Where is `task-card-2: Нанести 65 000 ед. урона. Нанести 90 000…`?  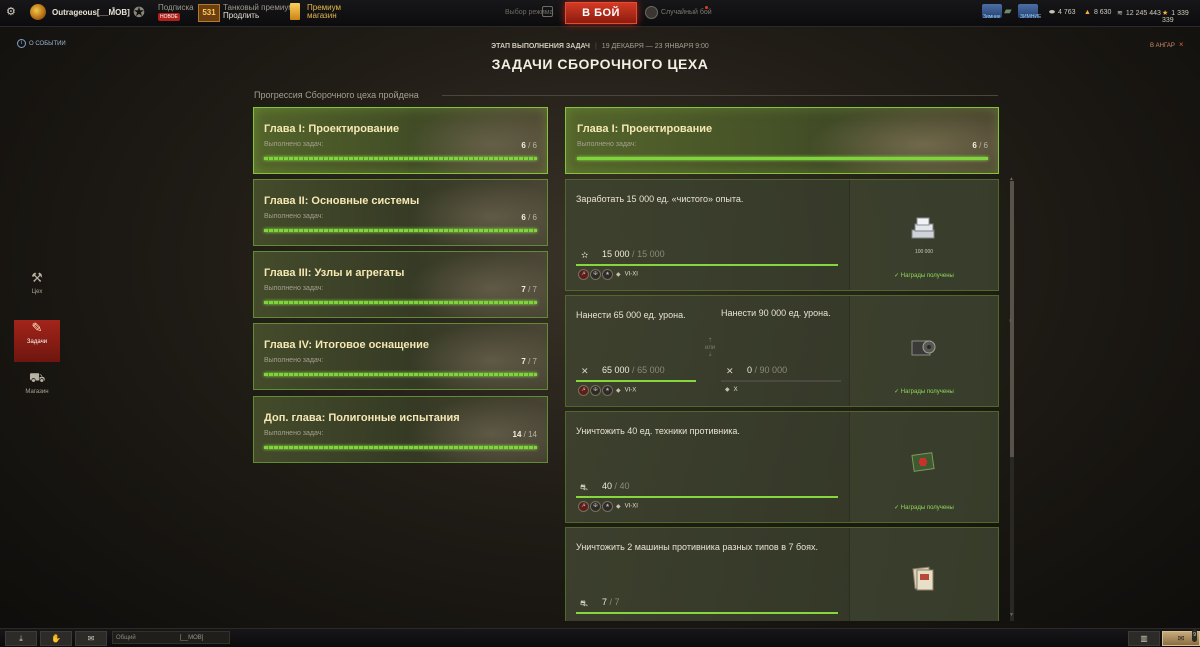 task-card-2: Нанести 65 000 ед. урона. Нанести 90 000… is located at coordinates (782, 351).